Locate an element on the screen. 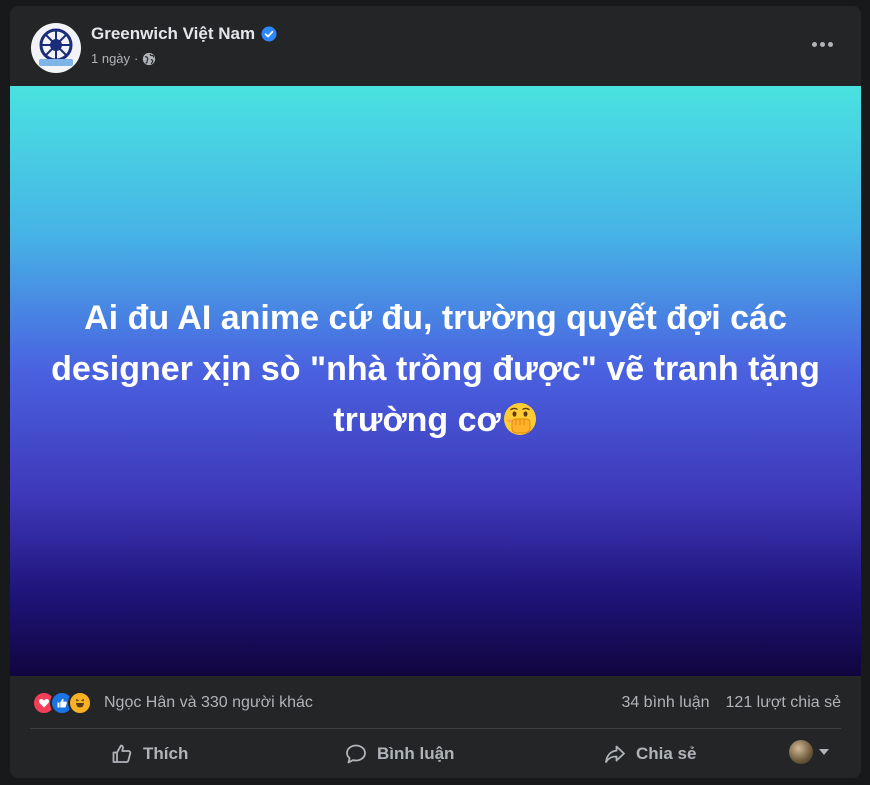  page-name-text: Greenwich Việt Nam is located at coordinates (173, 34).